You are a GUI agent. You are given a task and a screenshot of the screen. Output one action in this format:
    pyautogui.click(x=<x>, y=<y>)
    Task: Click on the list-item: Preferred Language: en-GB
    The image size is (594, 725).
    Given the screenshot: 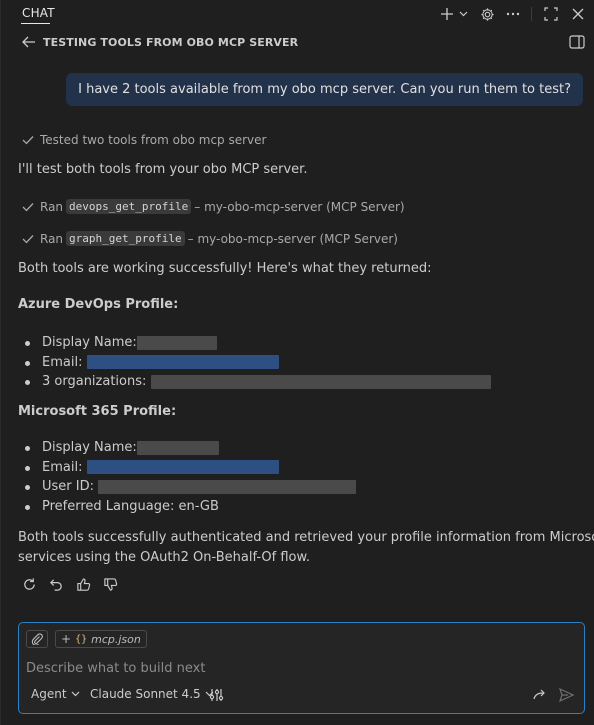 What is the action you would take?
    pyautogui.click(x=190, y=507)
    